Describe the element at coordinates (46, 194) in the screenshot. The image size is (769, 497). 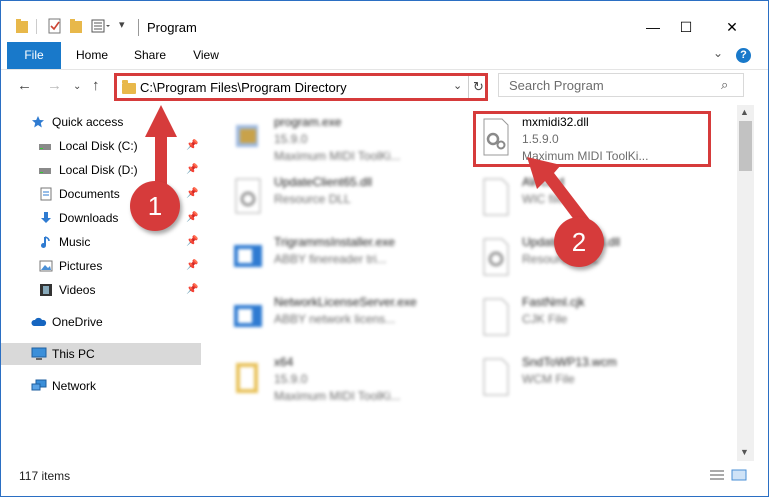
I see `documents-icon` at that location.